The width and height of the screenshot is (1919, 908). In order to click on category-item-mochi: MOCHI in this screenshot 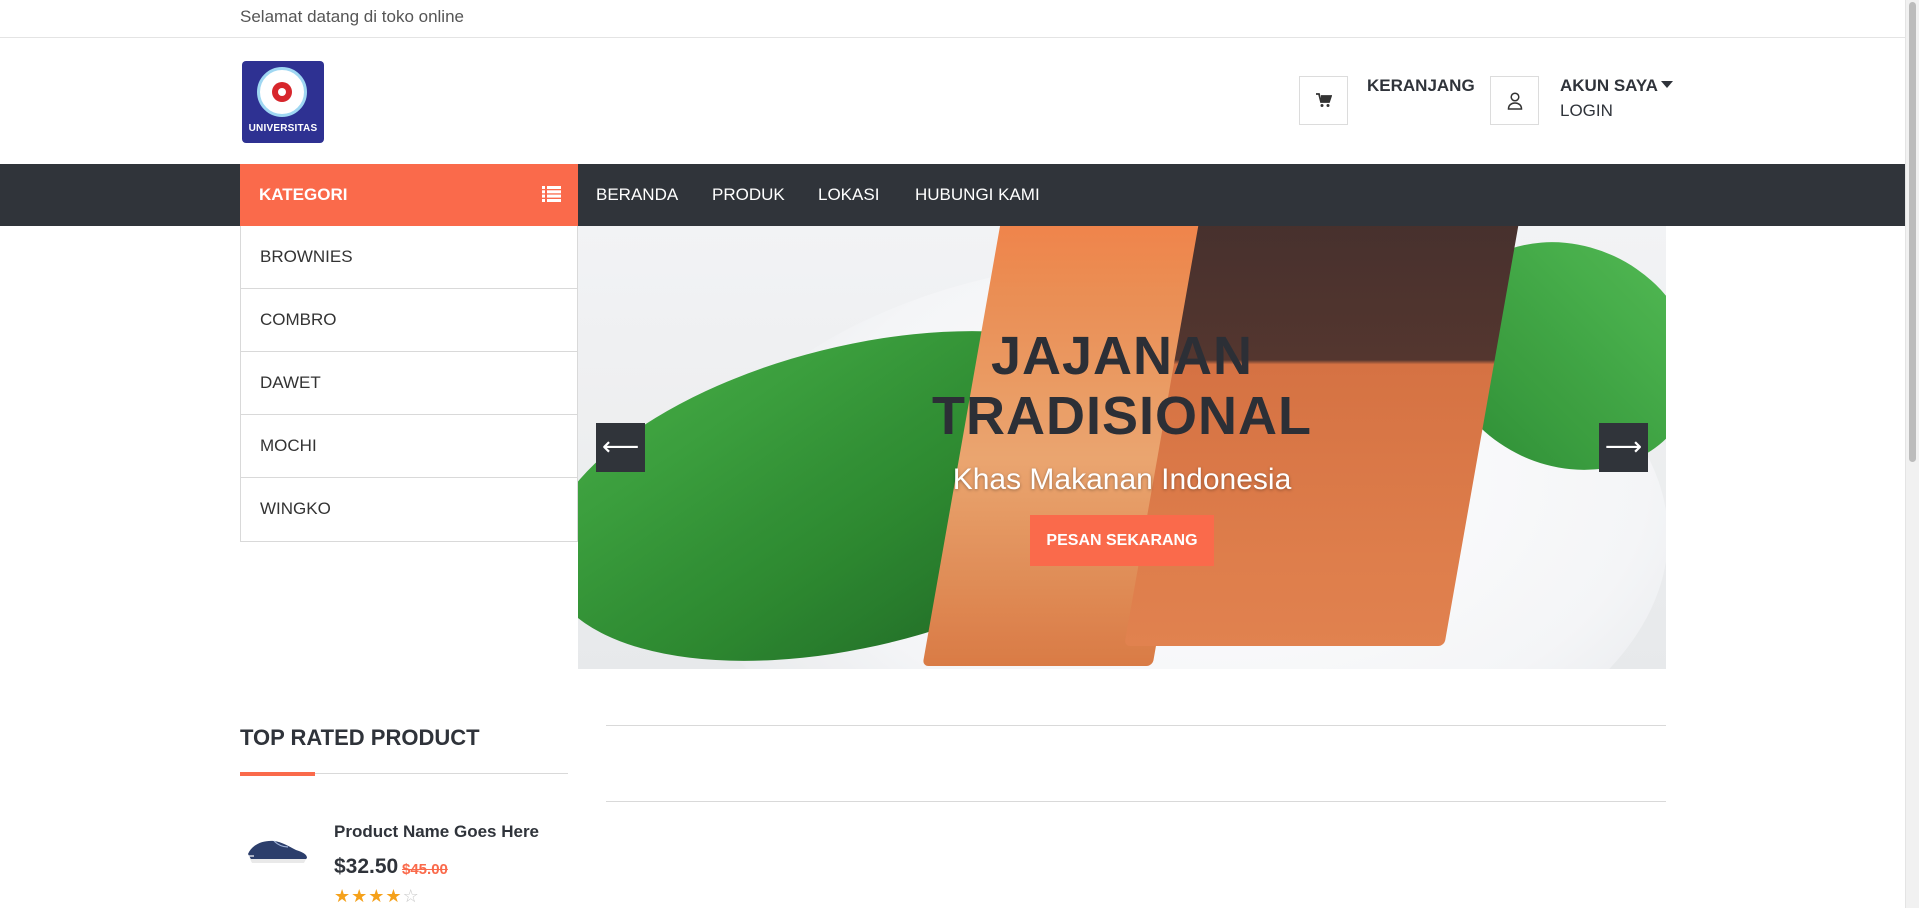, I will do `click(409, 446)`.